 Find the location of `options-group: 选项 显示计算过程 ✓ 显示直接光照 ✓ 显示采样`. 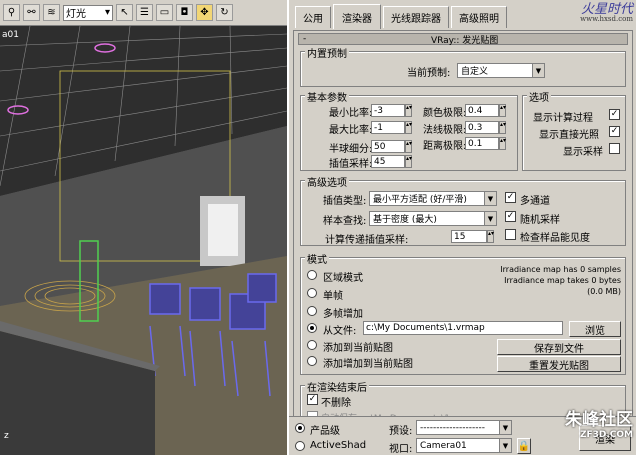

options-group: 选项 显示计算过程 ✓ 显示直接光照 ✓ 显示采样 is located at coordinates (574, 130).